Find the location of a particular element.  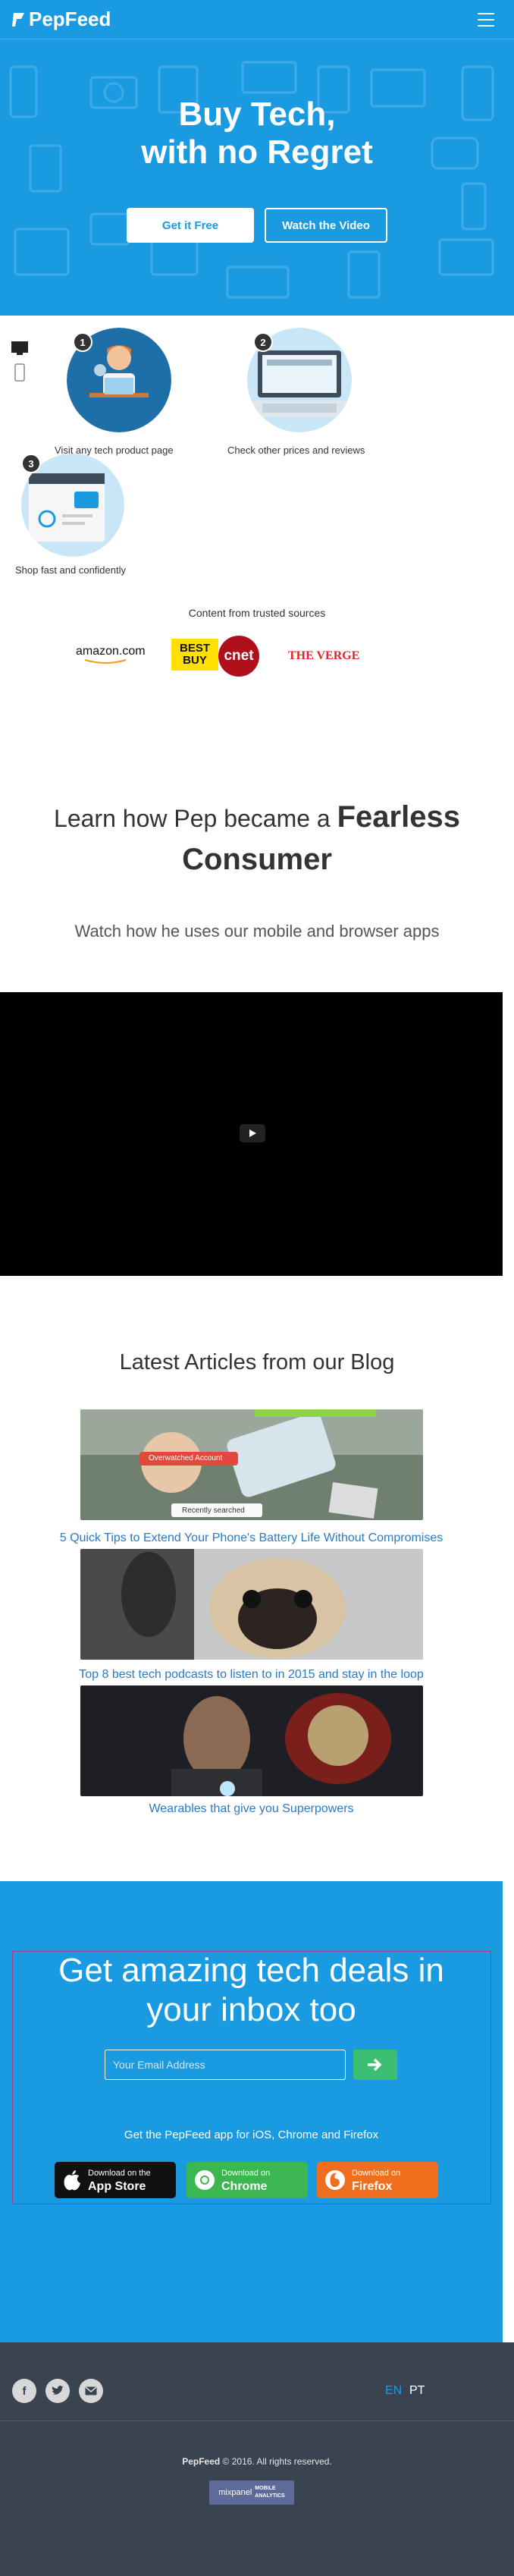

app-store-small: Download on the is located at coordinates (120, 2173).